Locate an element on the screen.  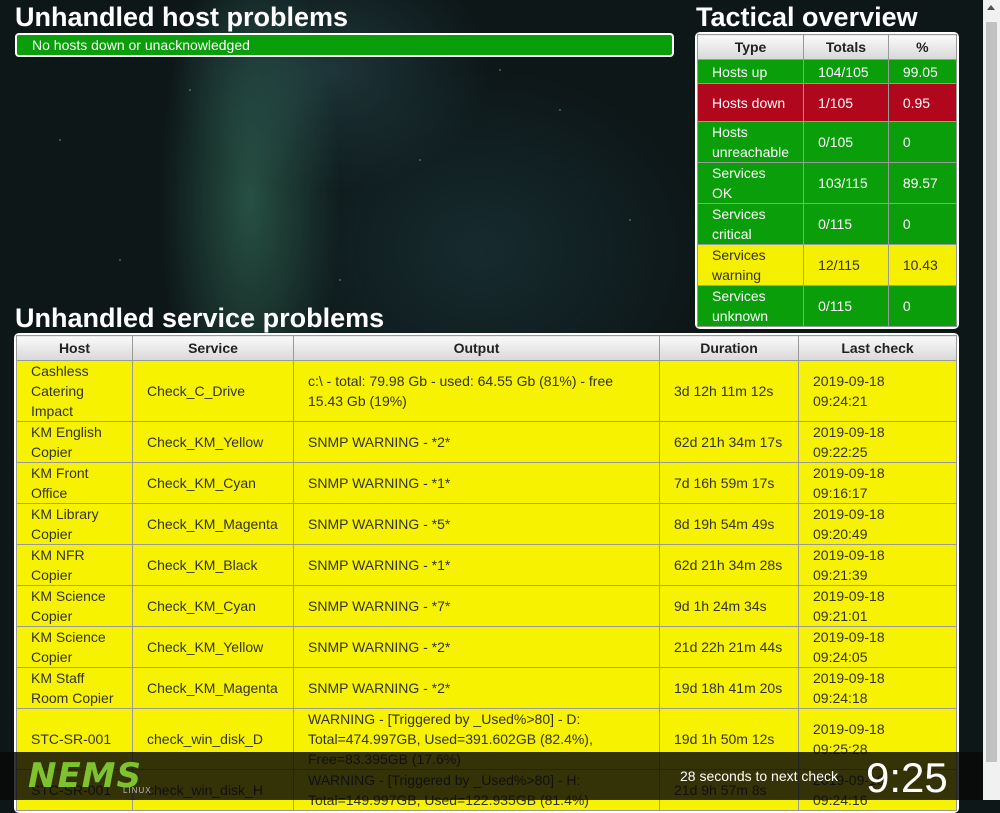
tactical-row: Hosts down 1/105 0.95 is located at coordinates (827, 102).